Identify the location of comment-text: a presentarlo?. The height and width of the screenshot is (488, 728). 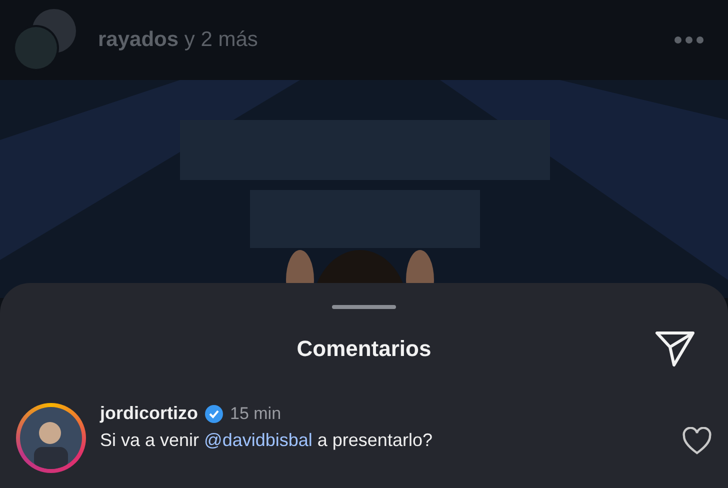
(374, 440).